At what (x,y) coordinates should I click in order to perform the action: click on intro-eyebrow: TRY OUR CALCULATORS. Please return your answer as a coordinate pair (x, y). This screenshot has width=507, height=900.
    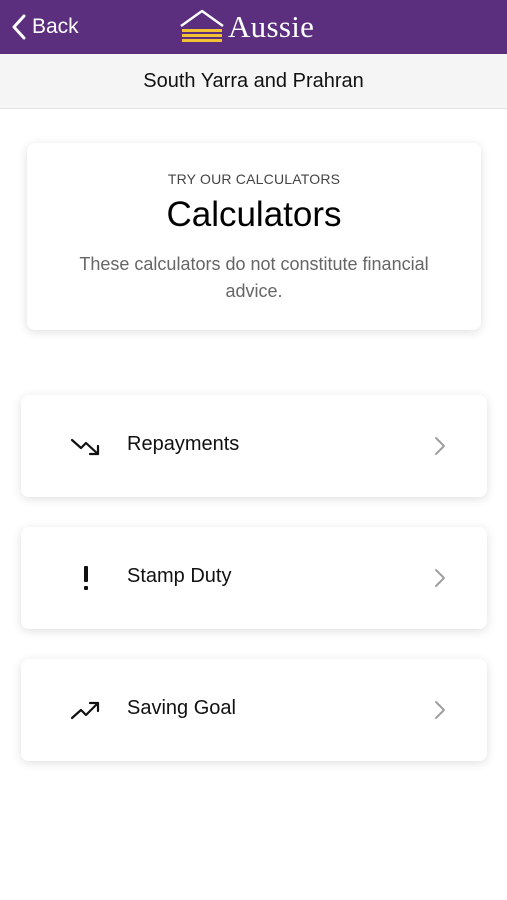
    Looking at the image, I should click on (254, 179).